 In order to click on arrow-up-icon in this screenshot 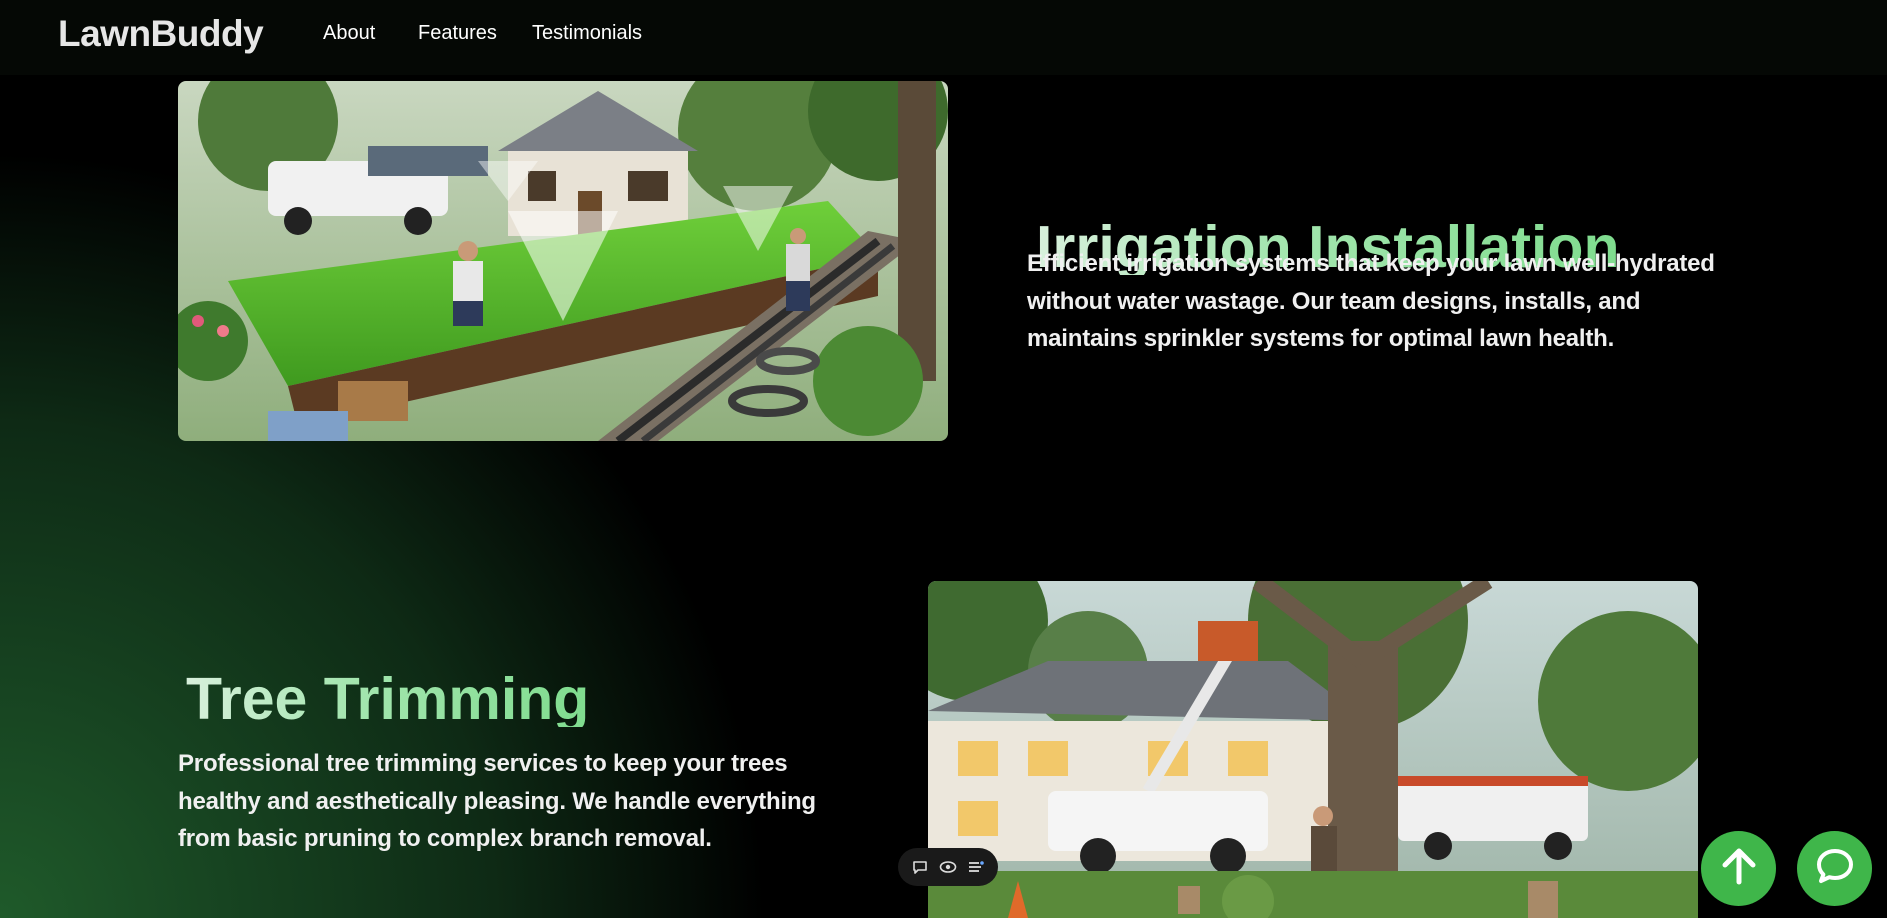, I will do `click(1739, 868)`.